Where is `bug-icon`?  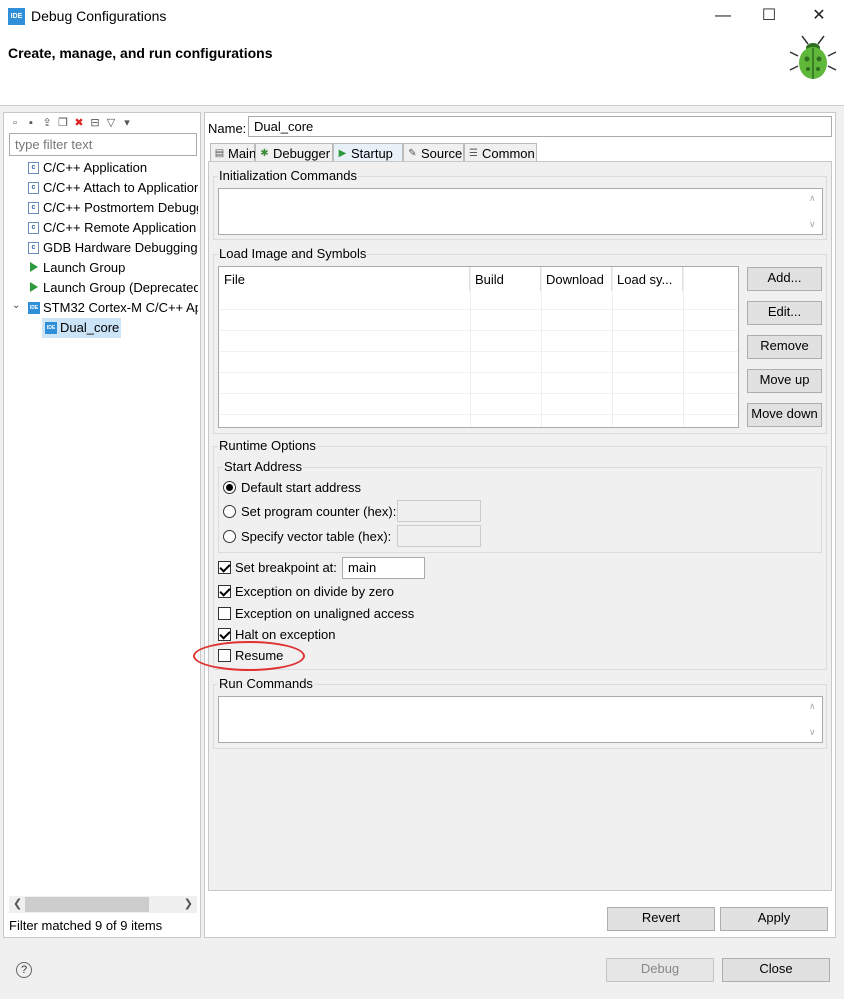
bug-icon is located at coordinates (813, 57).